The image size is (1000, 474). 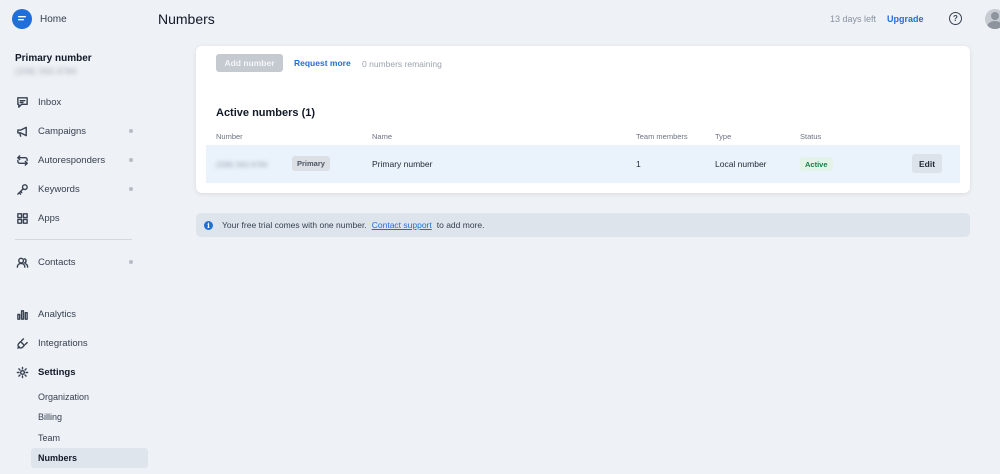 I want to click on sidebar-item-campaigns: Campaigns, so click(x=75, y=131).